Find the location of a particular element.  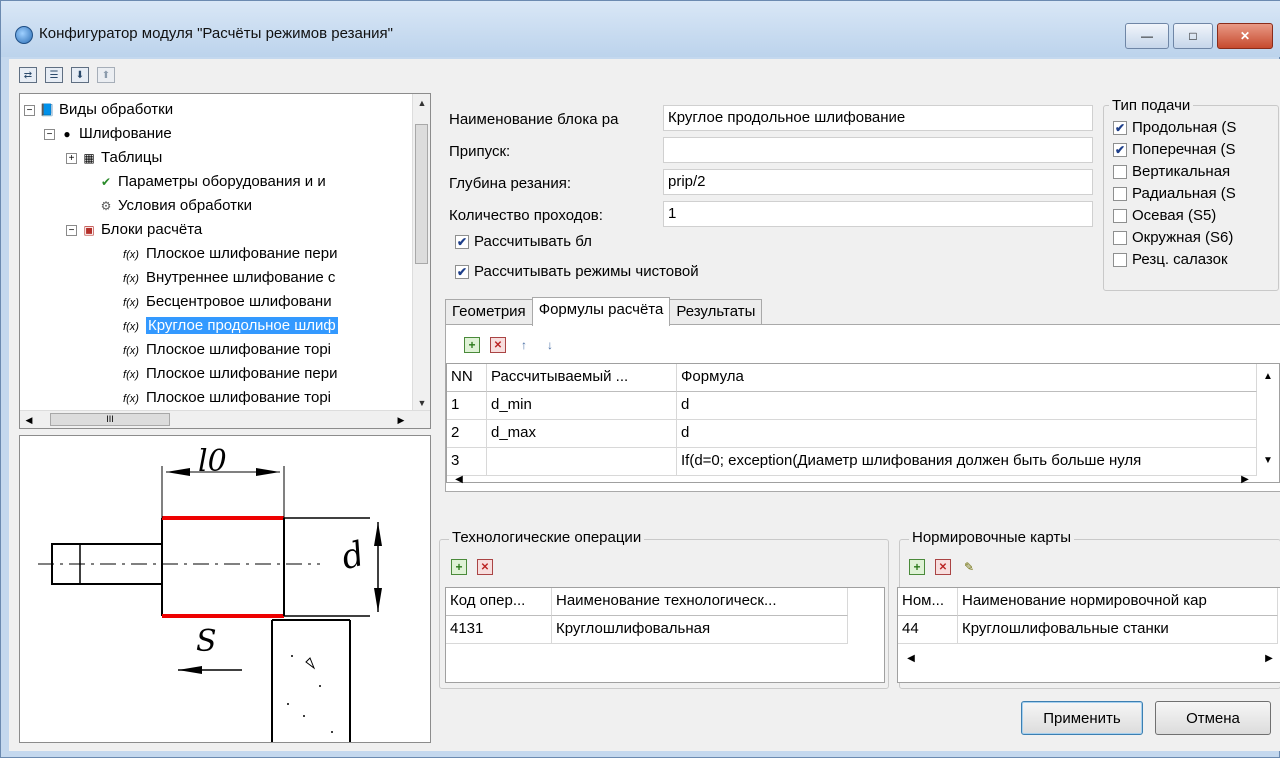

scroll-down-icon: ▼ is located at coordinates (1268, 461).